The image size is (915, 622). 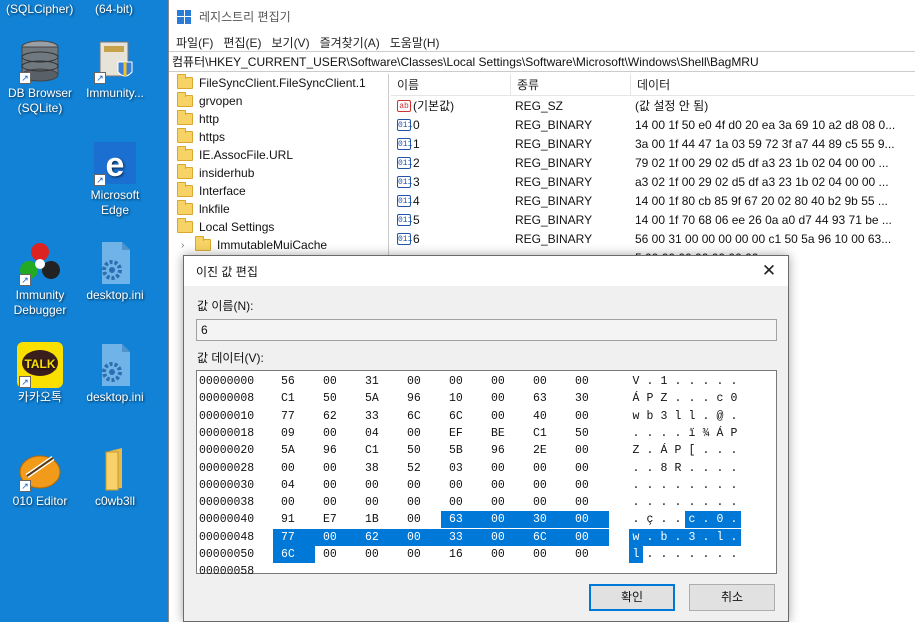 I want to click on menu-help: 도움말(H), so click(x=415, y=42).